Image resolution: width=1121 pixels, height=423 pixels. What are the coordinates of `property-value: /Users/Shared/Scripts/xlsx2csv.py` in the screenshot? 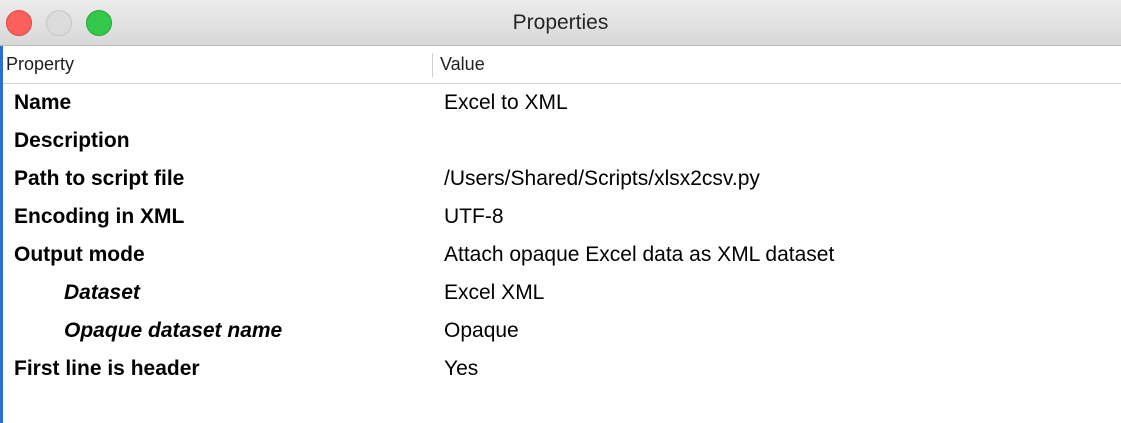 It's located at (602, 179).